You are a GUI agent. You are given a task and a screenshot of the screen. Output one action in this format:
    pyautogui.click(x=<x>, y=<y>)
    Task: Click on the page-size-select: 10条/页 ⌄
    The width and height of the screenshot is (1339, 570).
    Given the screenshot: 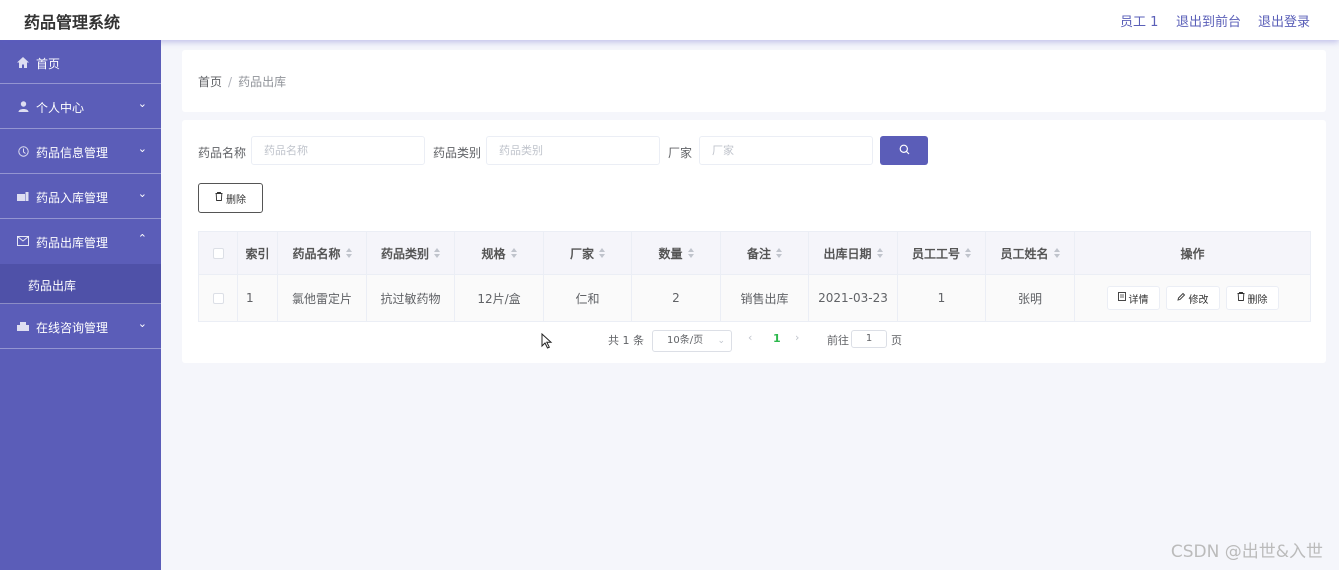 What is the action you would take?
    pyautogui.click(x=692, y=341)
    